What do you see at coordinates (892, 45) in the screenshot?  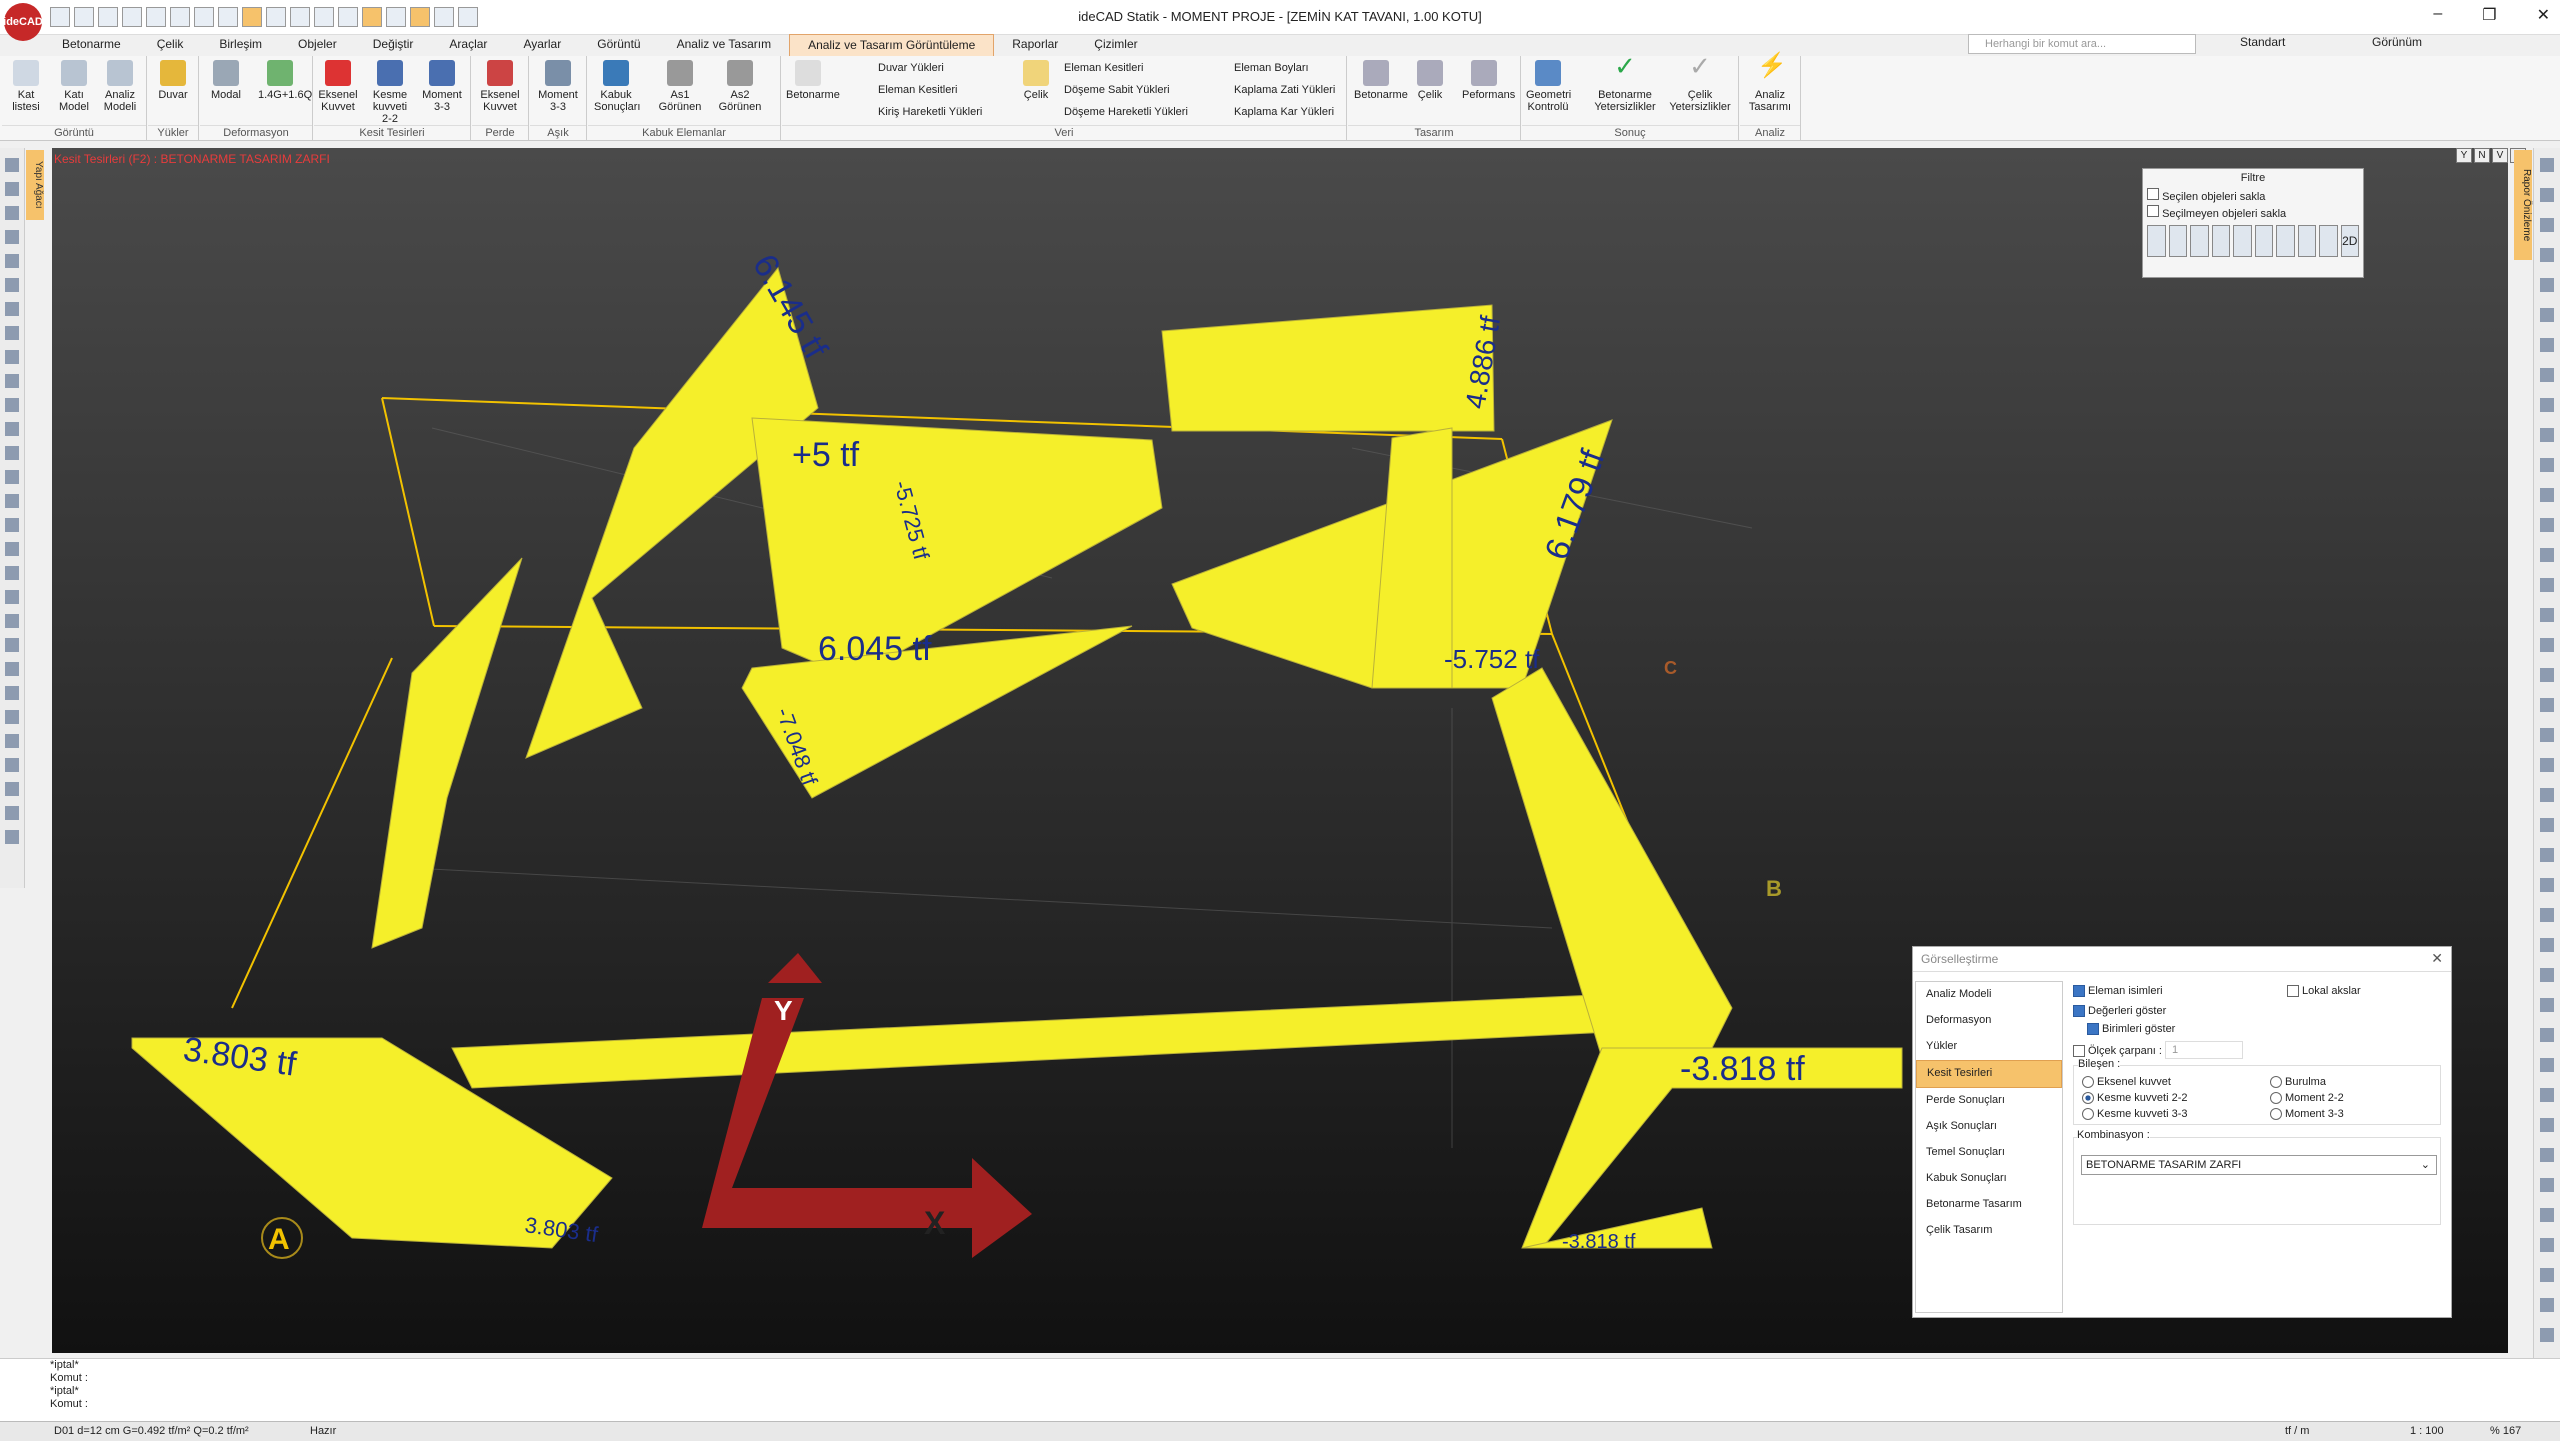 I see `tab-analiz-tasarim-goruntuleme: Analiz ve Tasarım Görüntüleme` at bounding box center [892, 45].